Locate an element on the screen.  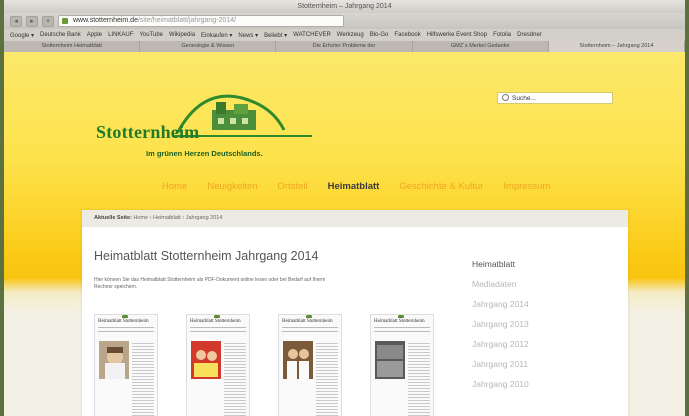
nav-item-neuigkeiten: Neuigkeiten is located at coordinates (232, 186).